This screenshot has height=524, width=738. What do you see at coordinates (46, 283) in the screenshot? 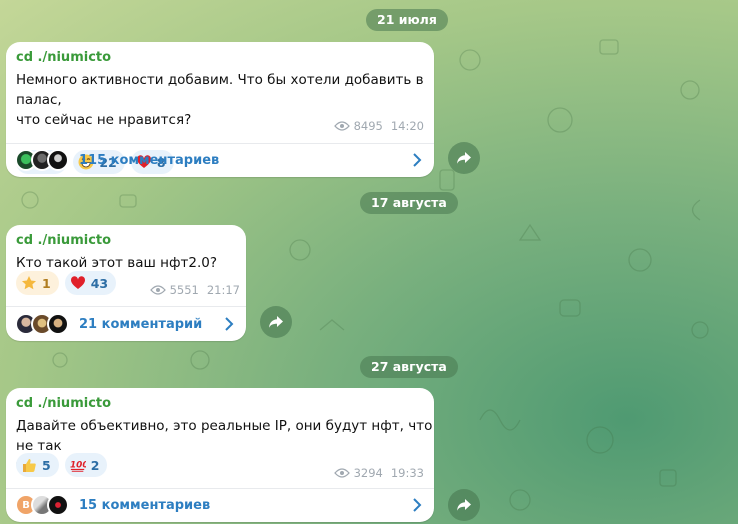
I see `reaction-count: 1` at bounding box center [46, 283].